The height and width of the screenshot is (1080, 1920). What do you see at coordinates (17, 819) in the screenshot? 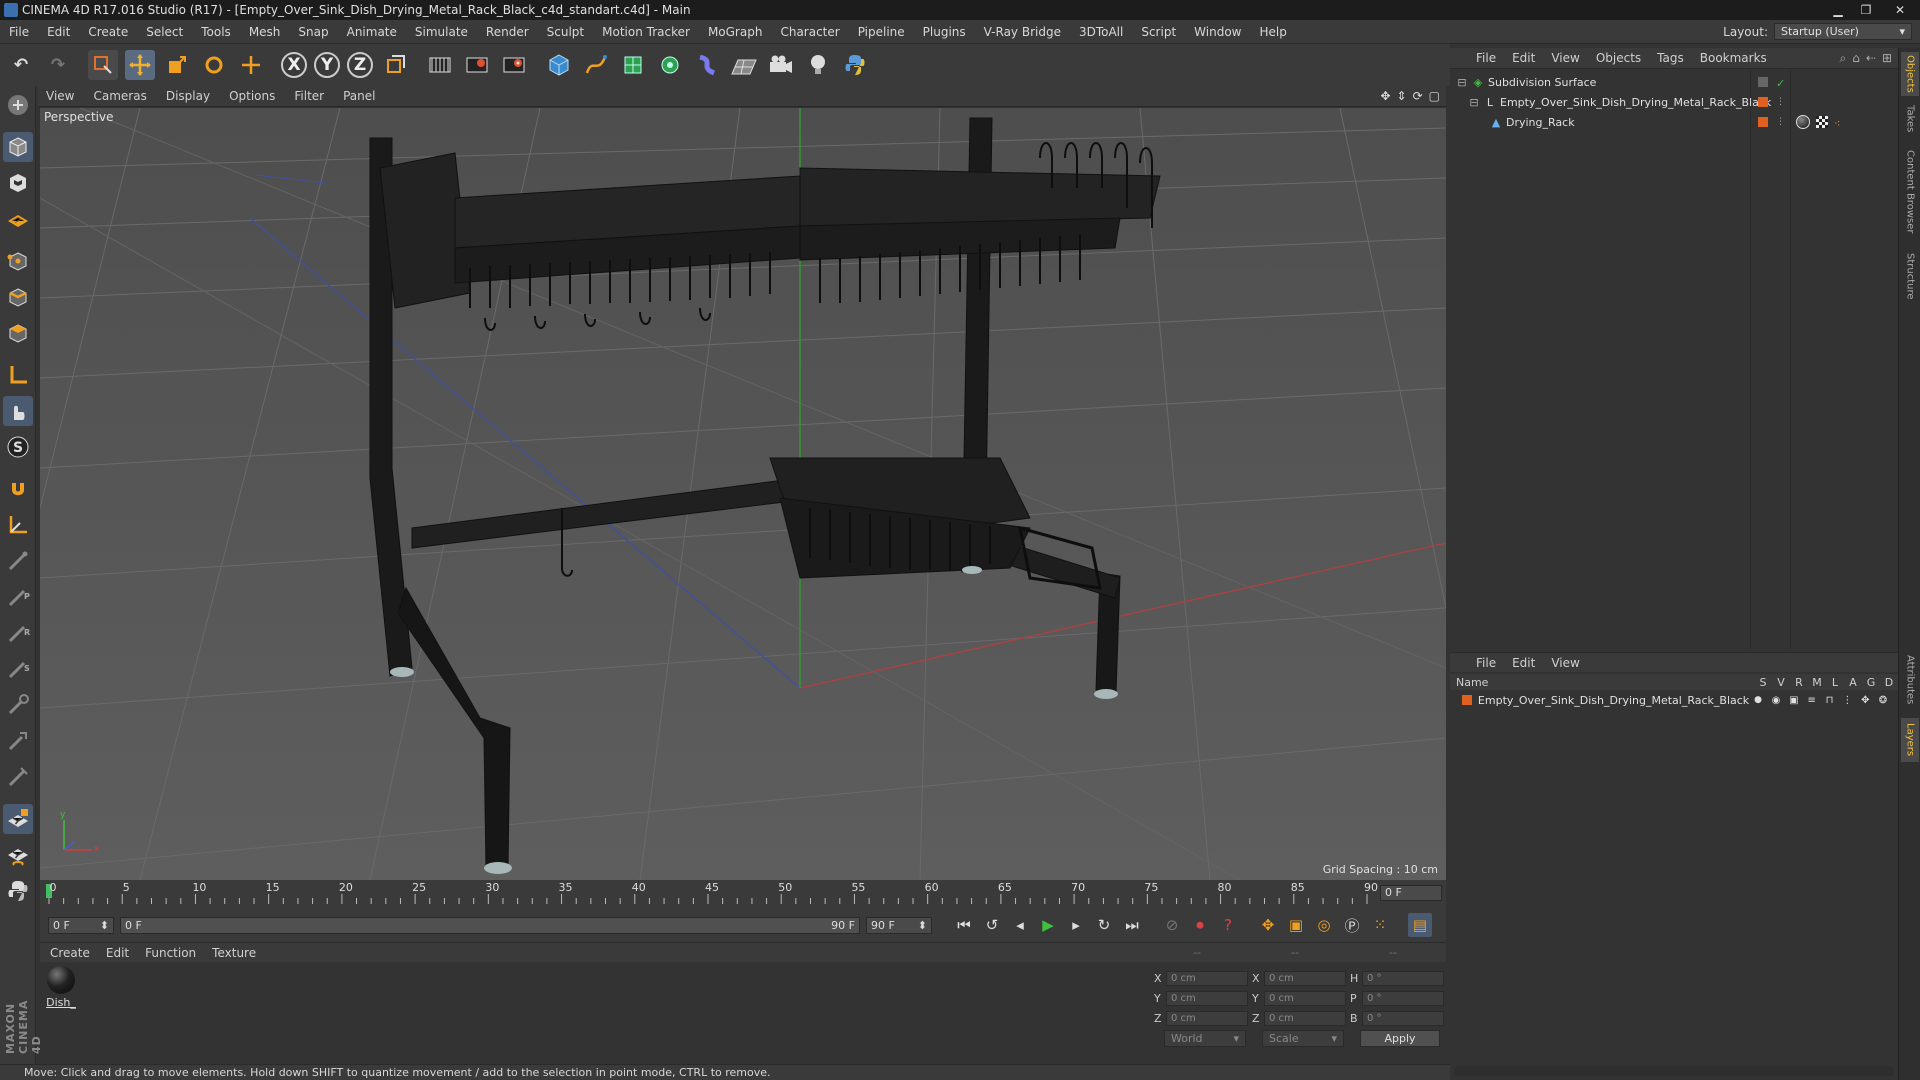
I see `checker-lock-icon` at bounding box center [17, 819].